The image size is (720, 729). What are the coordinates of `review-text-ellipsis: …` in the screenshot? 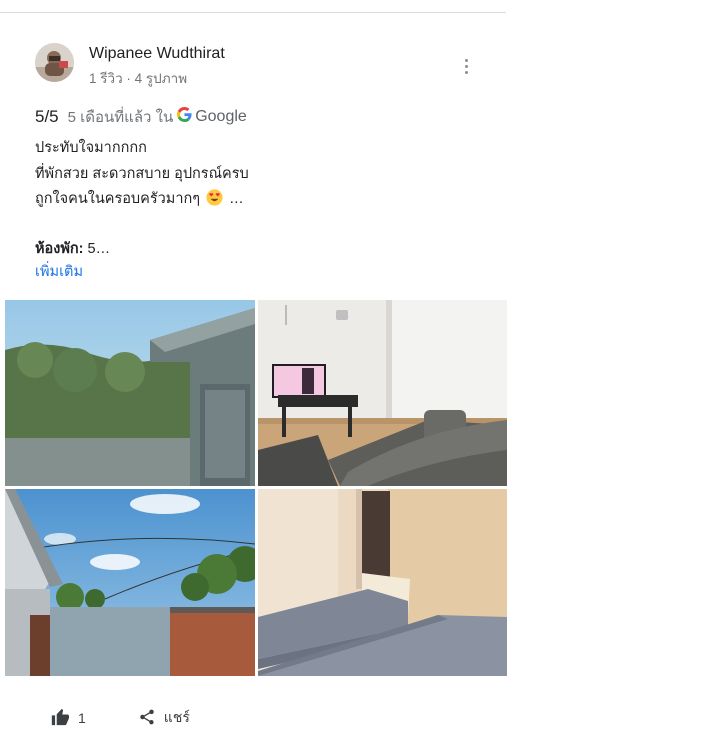 It's located at (236, 199).